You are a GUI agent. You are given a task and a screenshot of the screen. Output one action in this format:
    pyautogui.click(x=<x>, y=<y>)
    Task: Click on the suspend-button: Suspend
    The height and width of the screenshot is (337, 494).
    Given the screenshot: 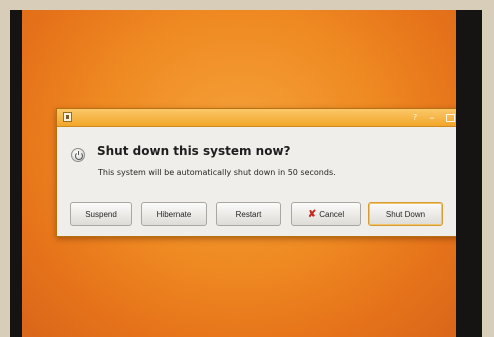 What is the action you would take?
    pyautogui.click(x=101, y=214)
    